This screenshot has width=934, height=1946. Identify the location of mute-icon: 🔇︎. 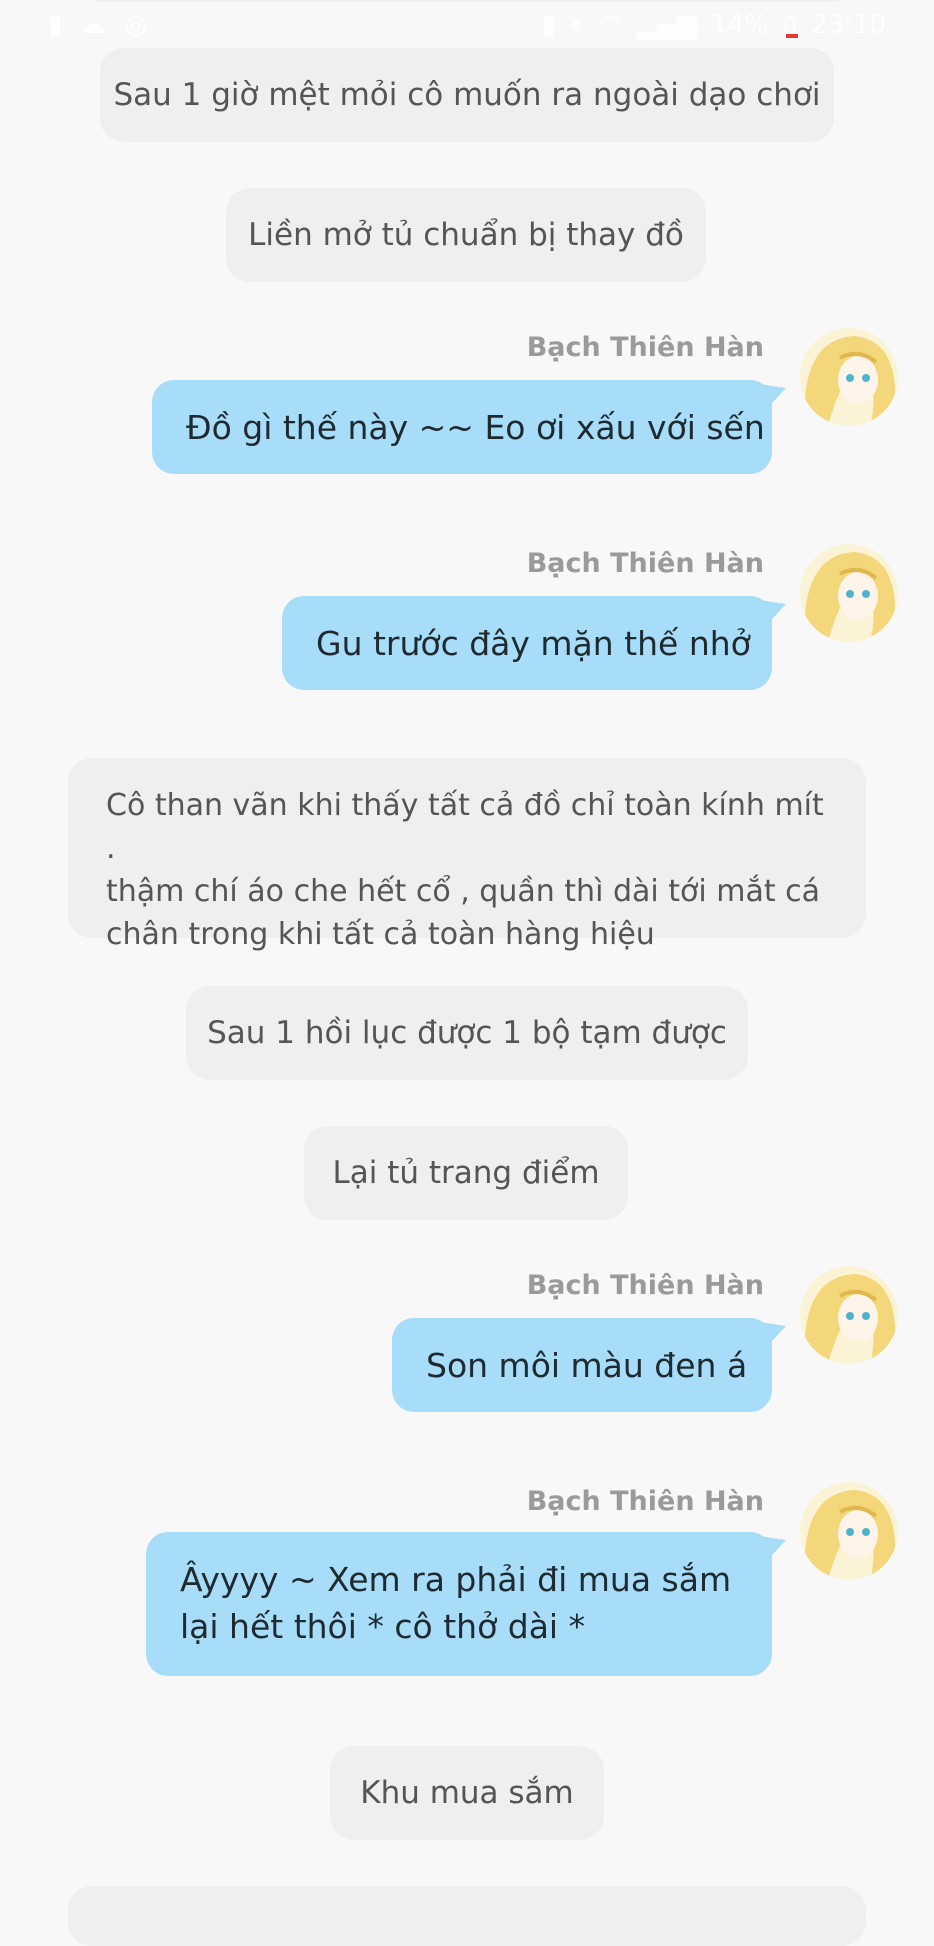
(578, 25).